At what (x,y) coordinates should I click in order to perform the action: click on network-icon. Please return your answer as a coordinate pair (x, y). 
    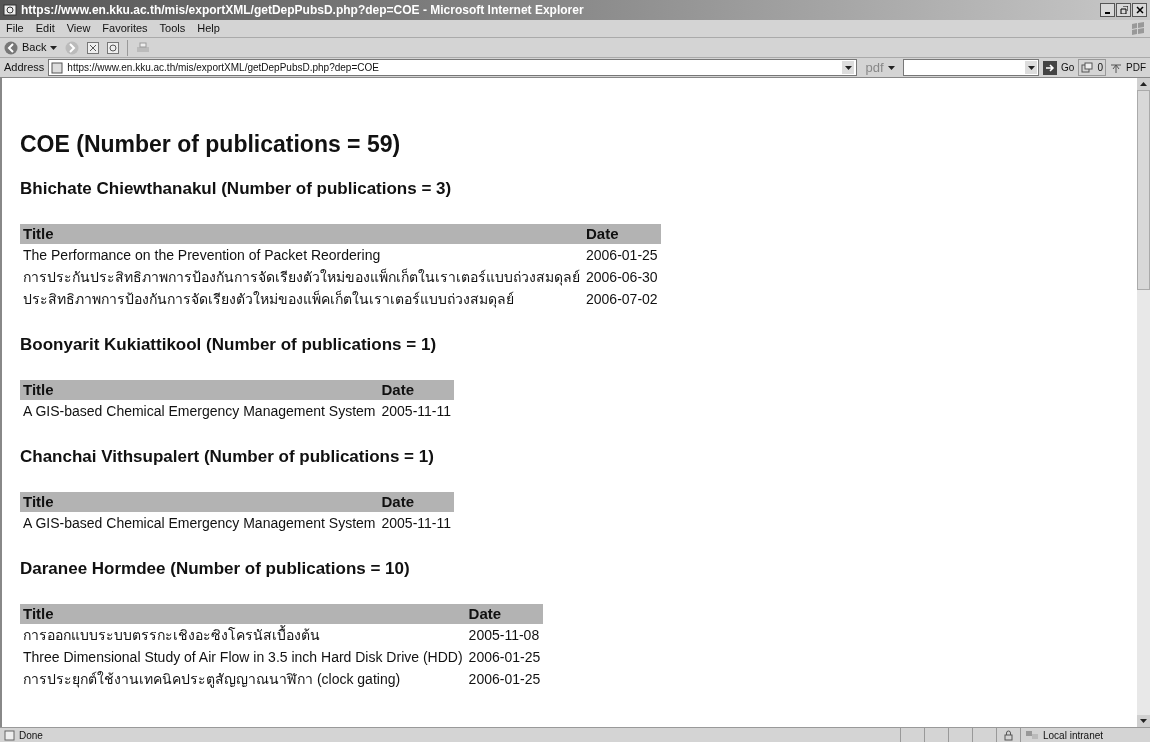
    Looking at the image, I should click on (1032, 735).